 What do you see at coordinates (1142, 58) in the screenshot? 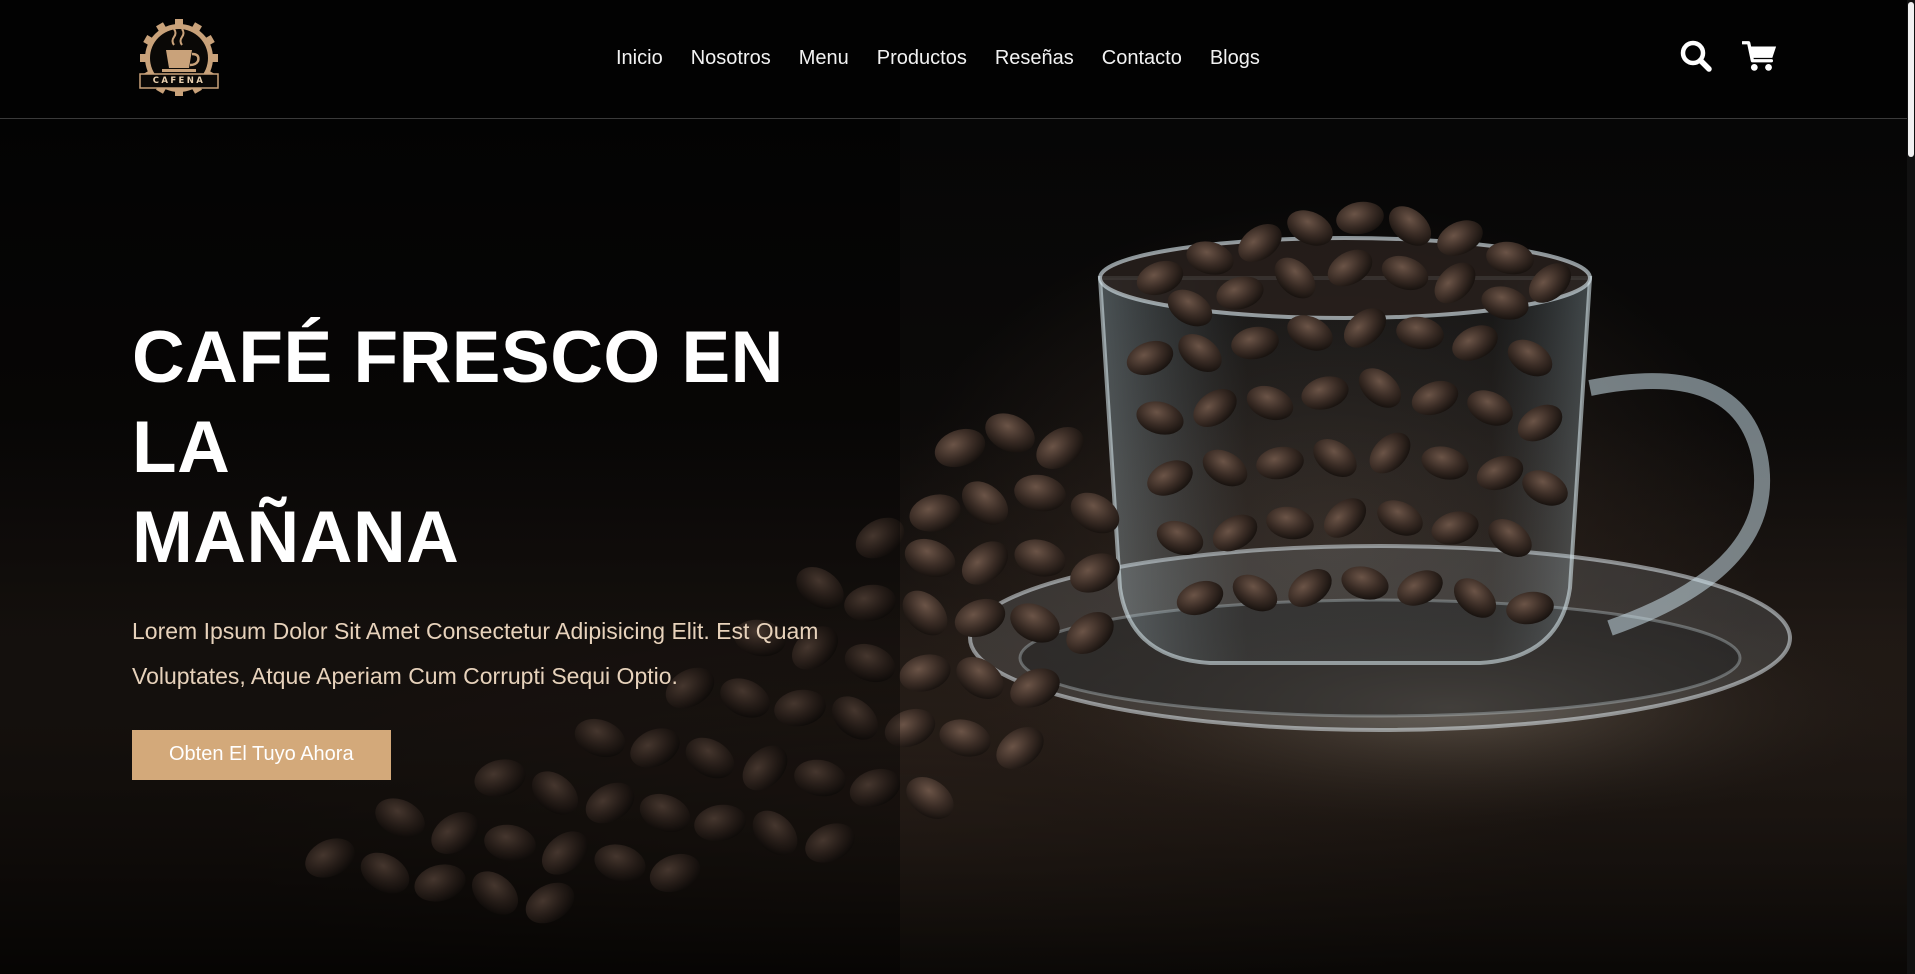
I see `nav-item-contacto: Contacto` at bounding box center [1142, 58].